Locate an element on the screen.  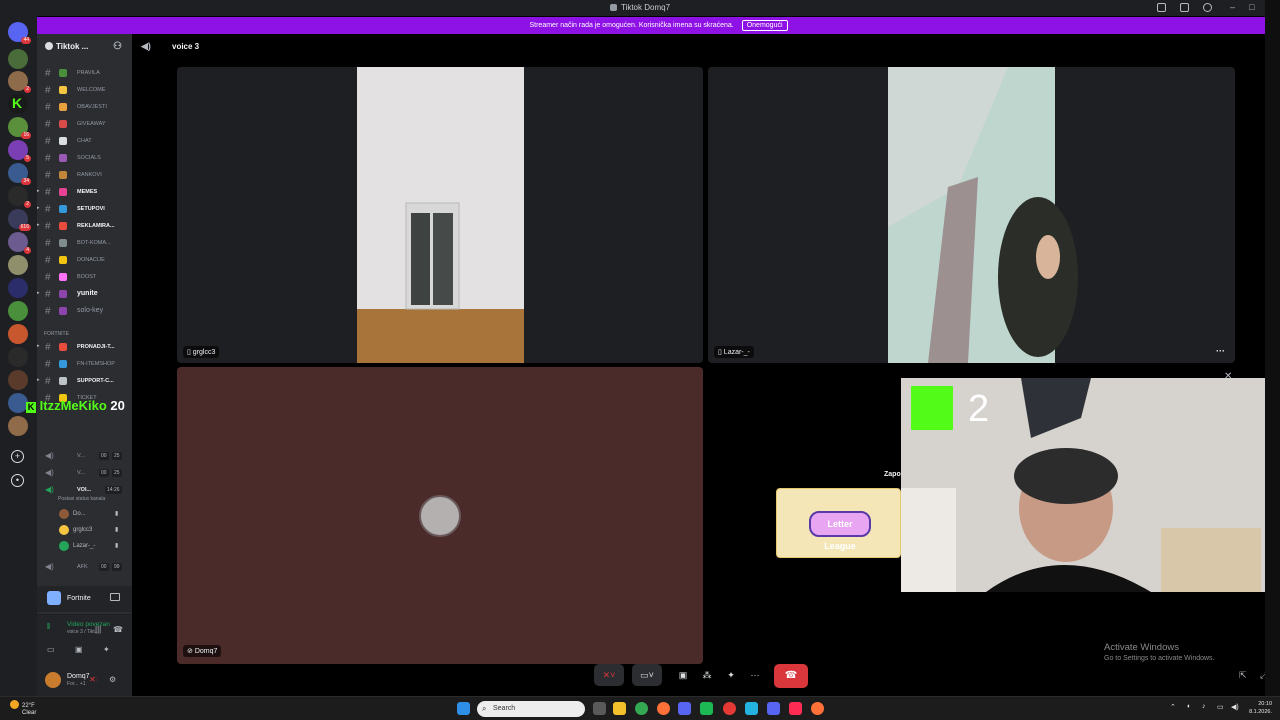
minimize-icon: – is located at coordinates (1232, 7).